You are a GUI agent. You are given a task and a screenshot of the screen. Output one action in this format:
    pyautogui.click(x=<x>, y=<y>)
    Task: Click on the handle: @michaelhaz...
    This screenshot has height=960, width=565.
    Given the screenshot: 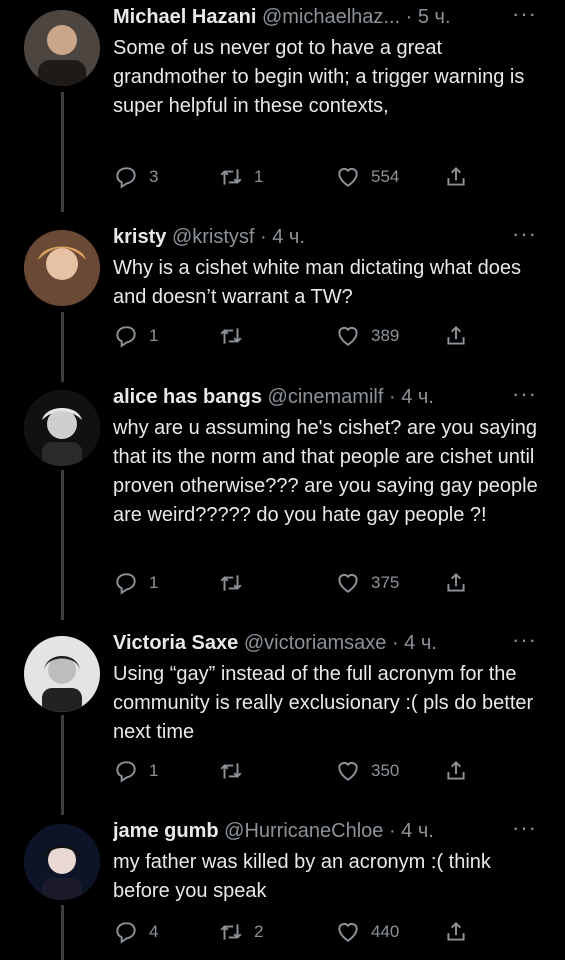 What is the action you would take?
    pyautogui.click(x=331, y=17)
    